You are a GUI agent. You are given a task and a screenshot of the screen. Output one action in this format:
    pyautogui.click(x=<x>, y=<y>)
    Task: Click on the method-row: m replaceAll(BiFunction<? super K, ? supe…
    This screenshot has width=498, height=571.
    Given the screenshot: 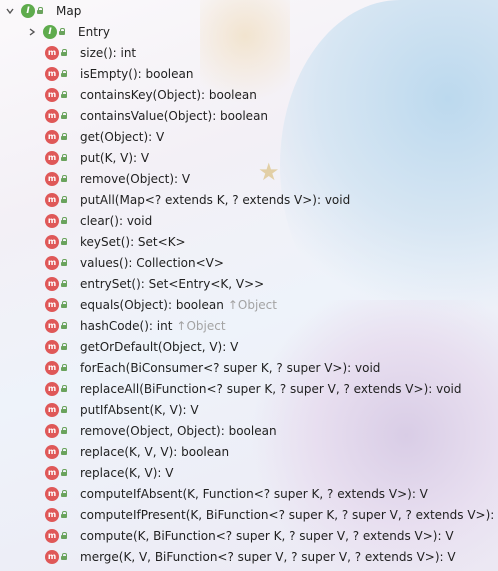 What is the action you would take?
    pyautogui.click(x=249, y=388)
    